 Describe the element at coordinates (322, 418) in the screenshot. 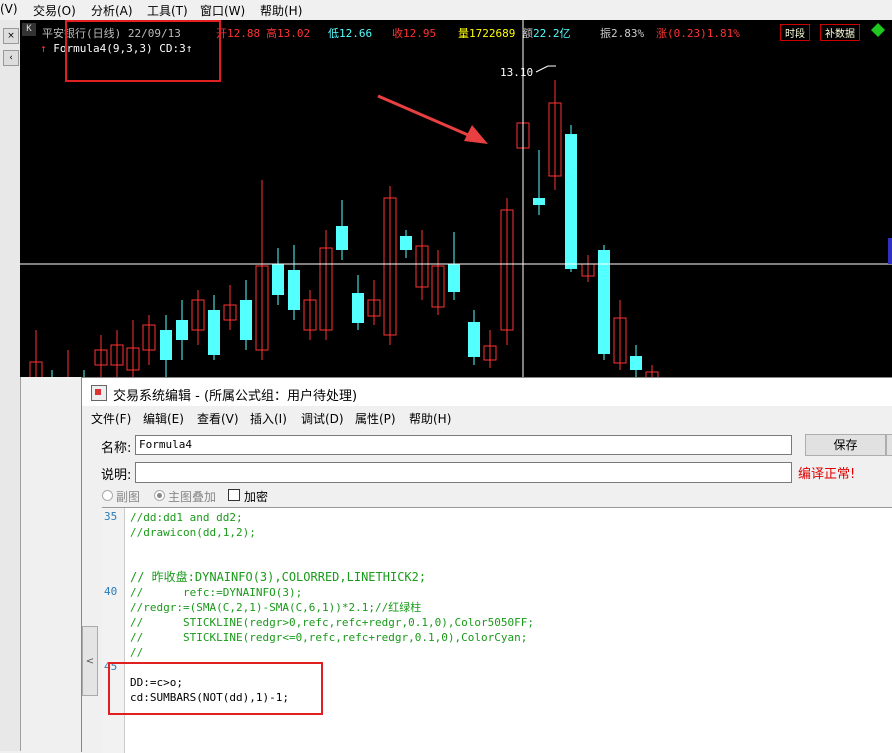

I see `dialog-menu-debug: 调试(D)` at that location.